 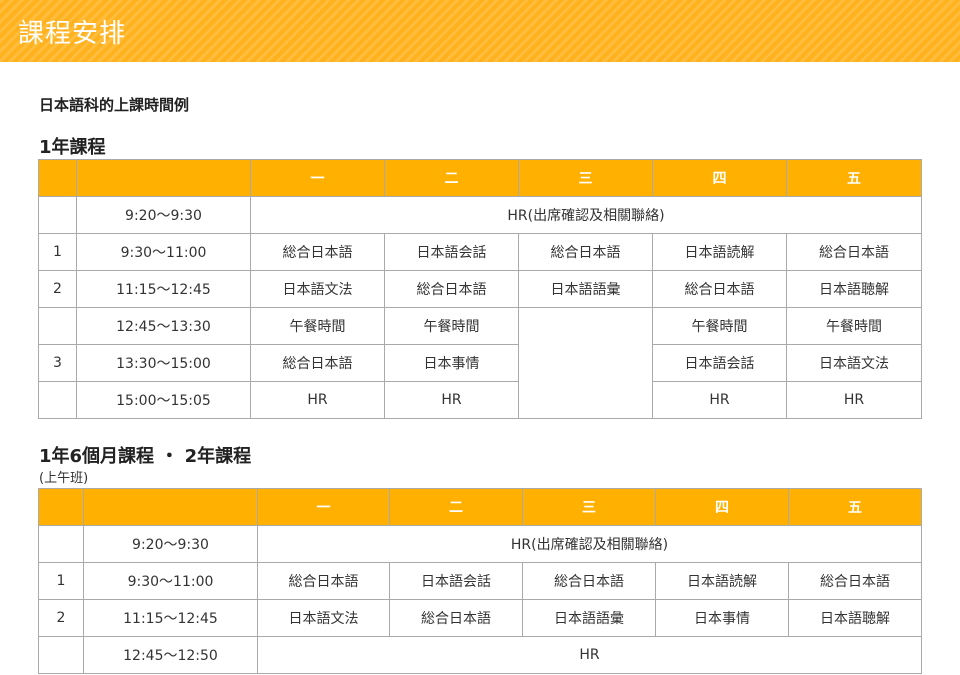 What do you see at coordinates (480, 31) in the screenshot?
I see `page-banner: 課程安排` at bounding box center [480, 31].